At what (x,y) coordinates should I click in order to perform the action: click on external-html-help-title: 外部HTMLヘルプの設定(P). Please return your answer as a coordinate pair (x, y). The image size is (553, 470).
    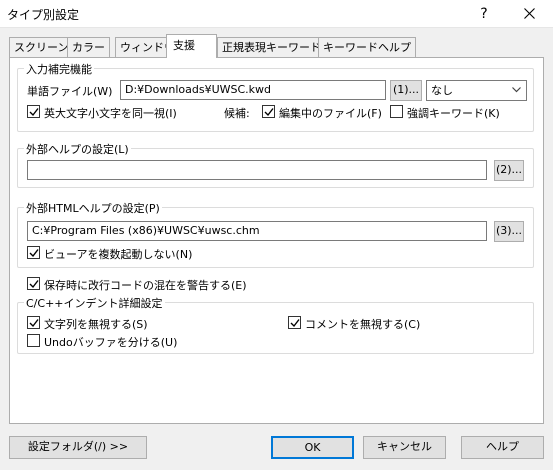
    Looking at the image, I should click on (93, 208).